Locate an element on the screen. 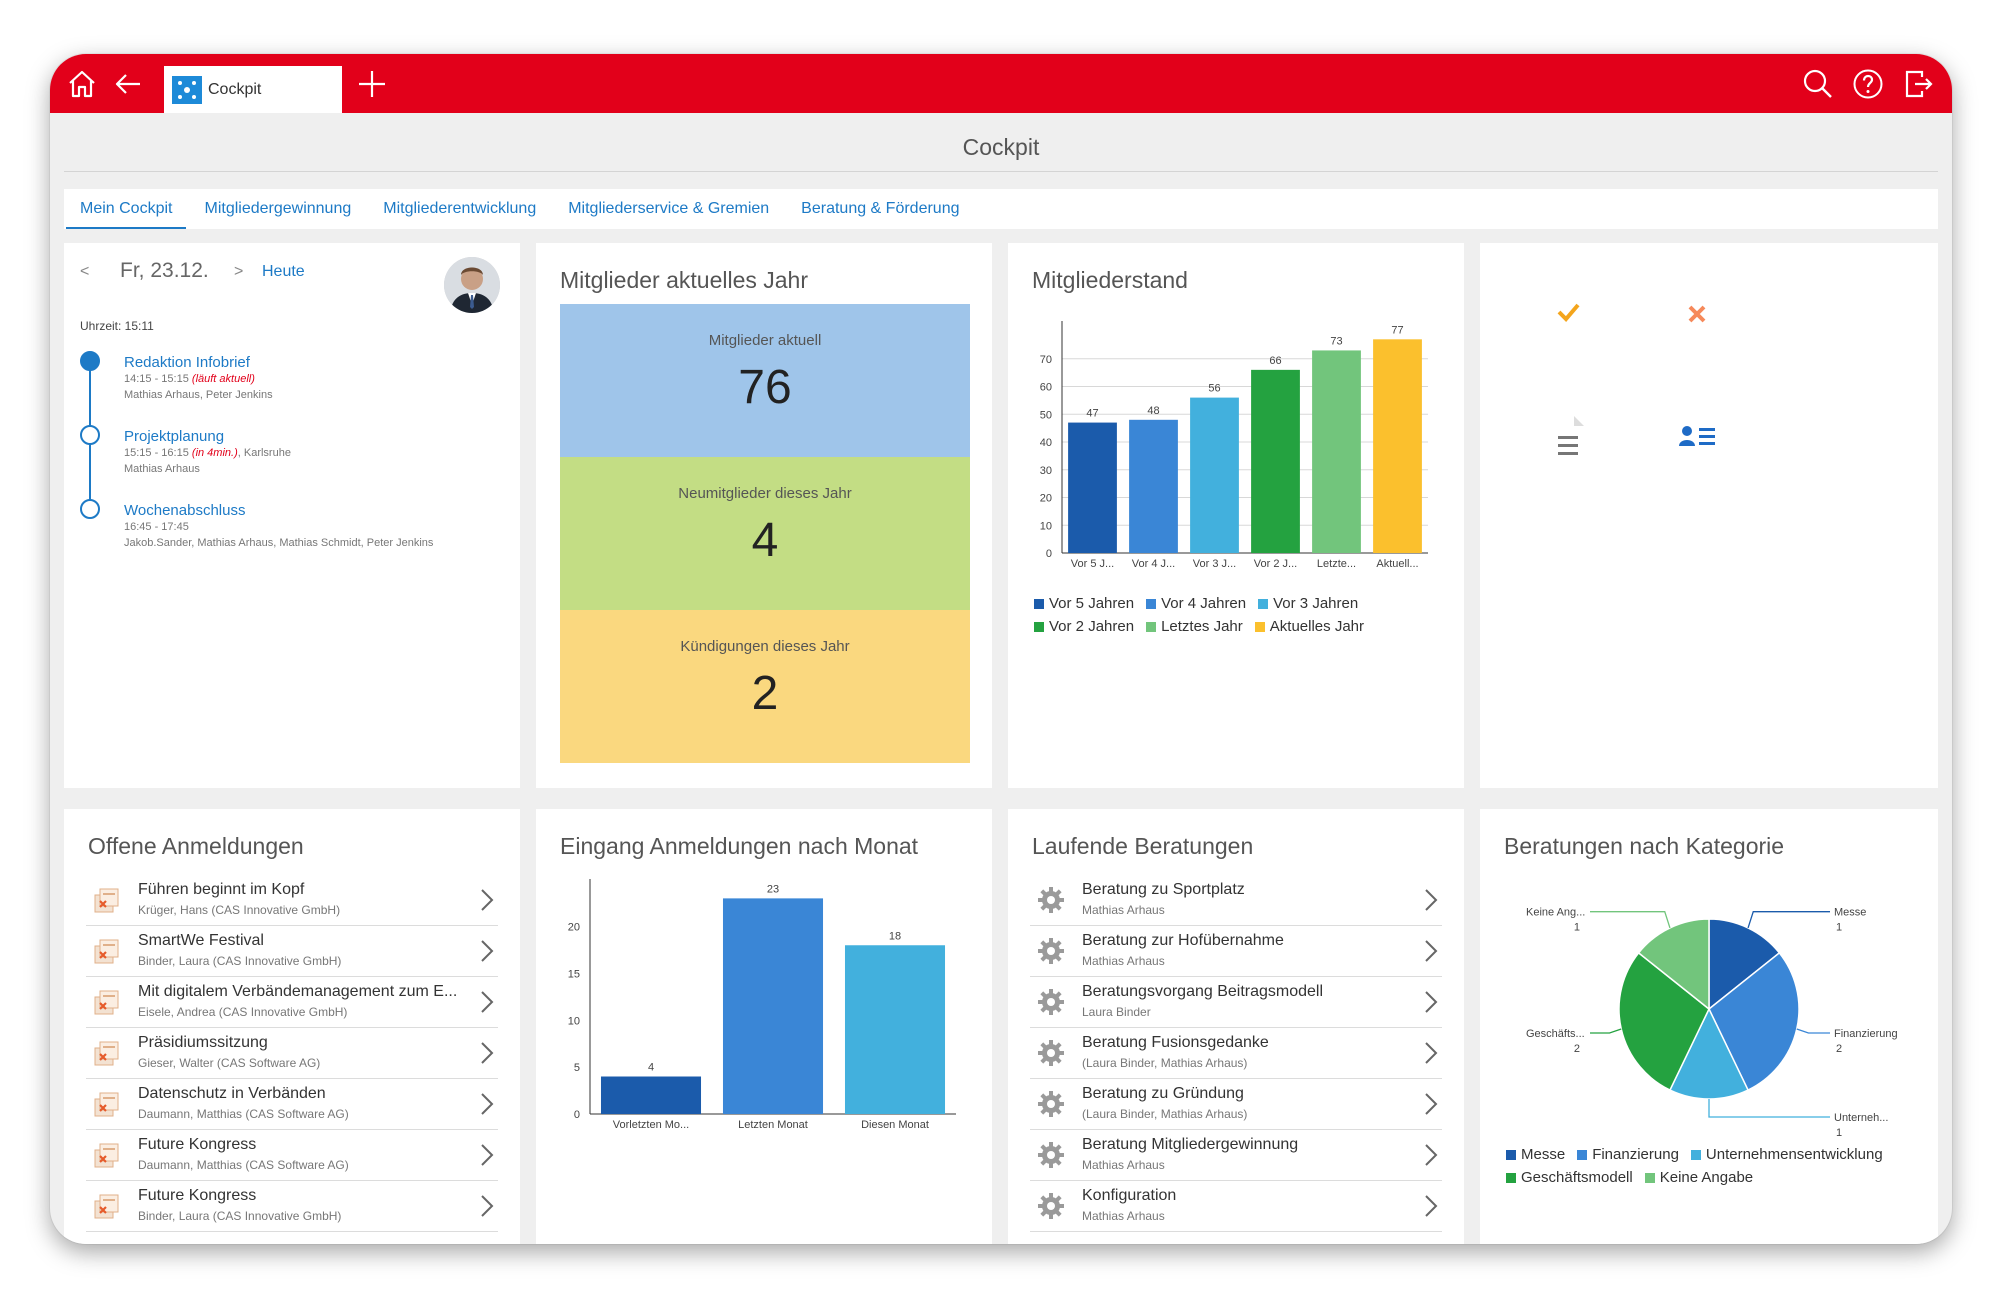  item-subtitle: (Laura Binder, Mathias Arhaus) is located at coordinates (1165, 1063).